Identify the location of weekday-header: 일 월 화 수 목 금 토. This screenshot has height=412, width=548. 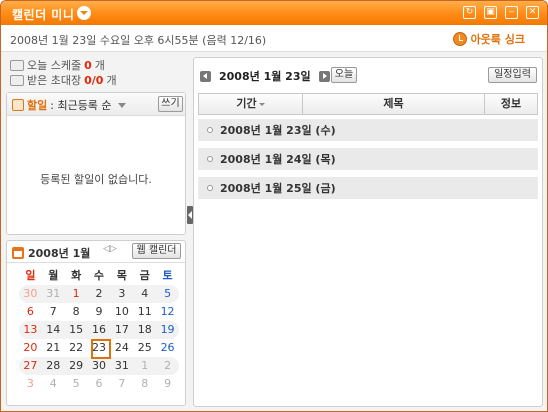
(99, 275).